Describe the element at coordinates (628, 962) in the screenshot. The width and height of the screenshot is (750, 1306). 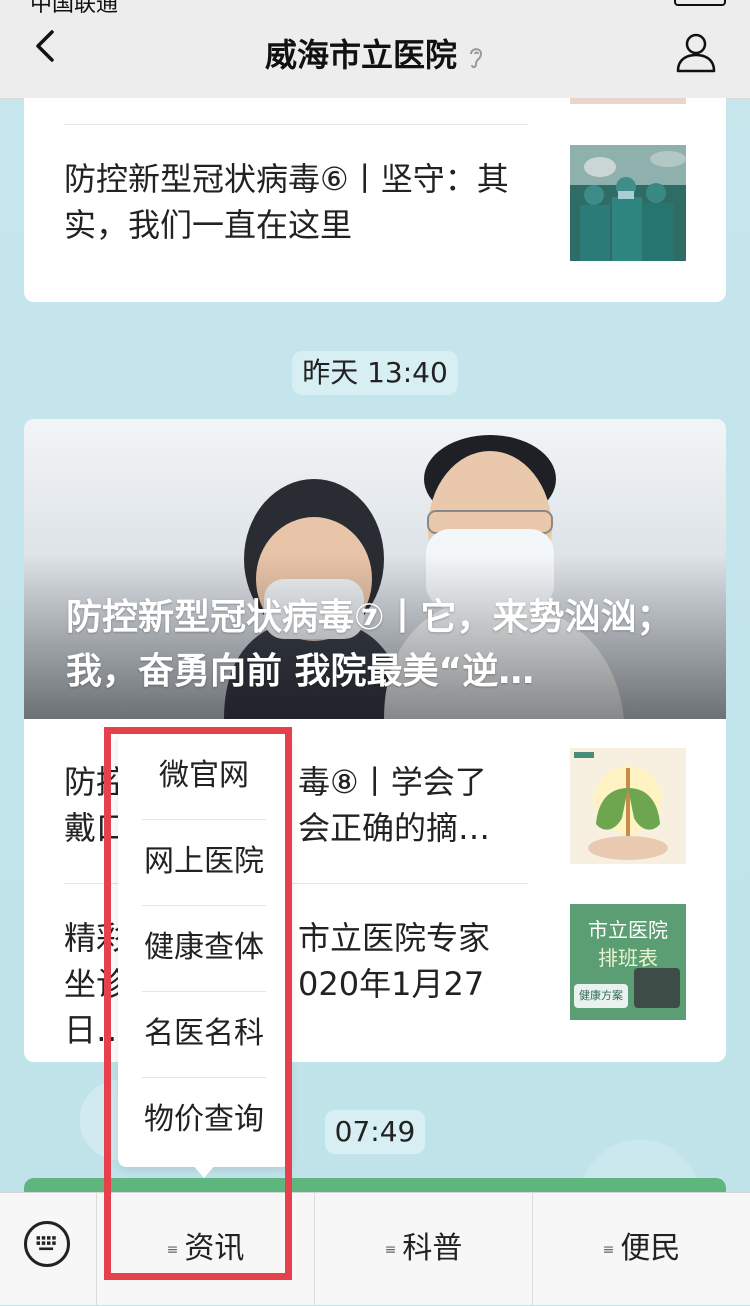
I see `article-thumbnail: 市立医院 排班表 健康方案` at that location.